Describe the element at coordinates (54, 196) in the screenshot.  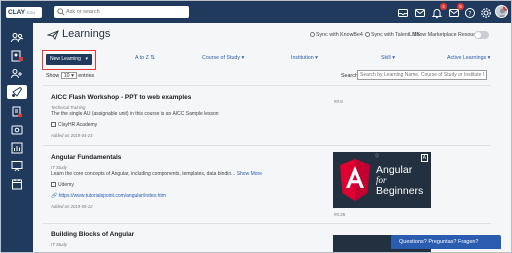
I see `link-icon: 🔗` at that location.